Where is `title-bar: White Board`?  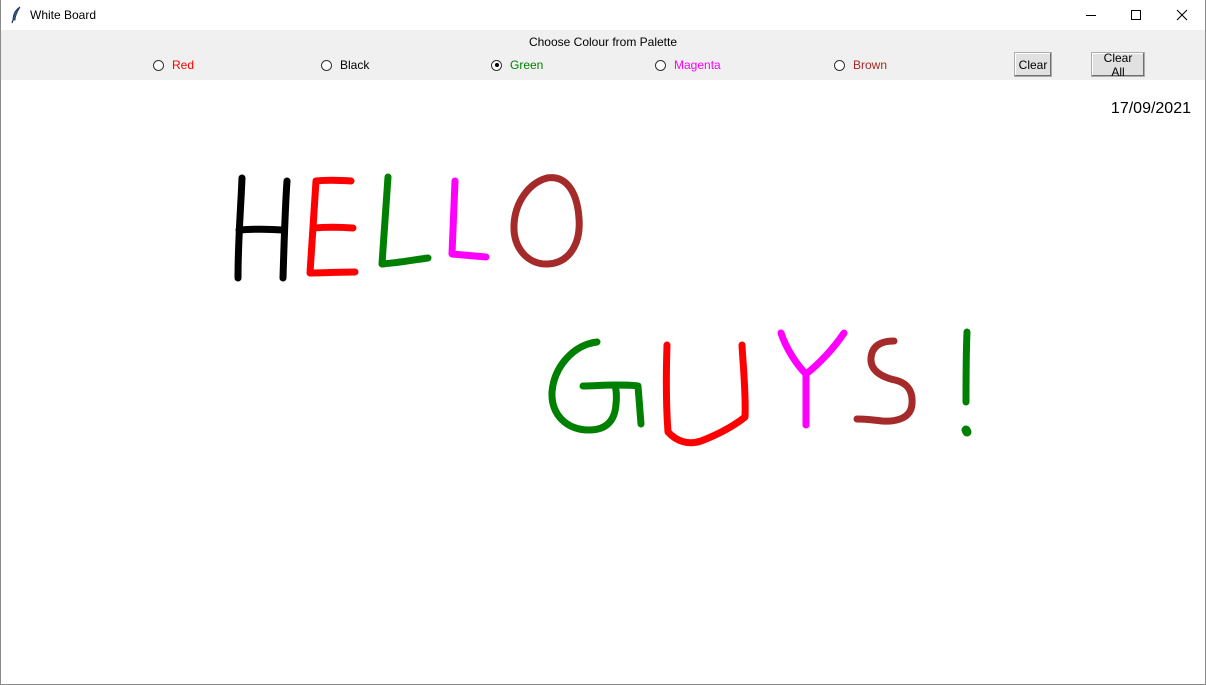
title-bar: White Board is located at coordinates (603, 15).